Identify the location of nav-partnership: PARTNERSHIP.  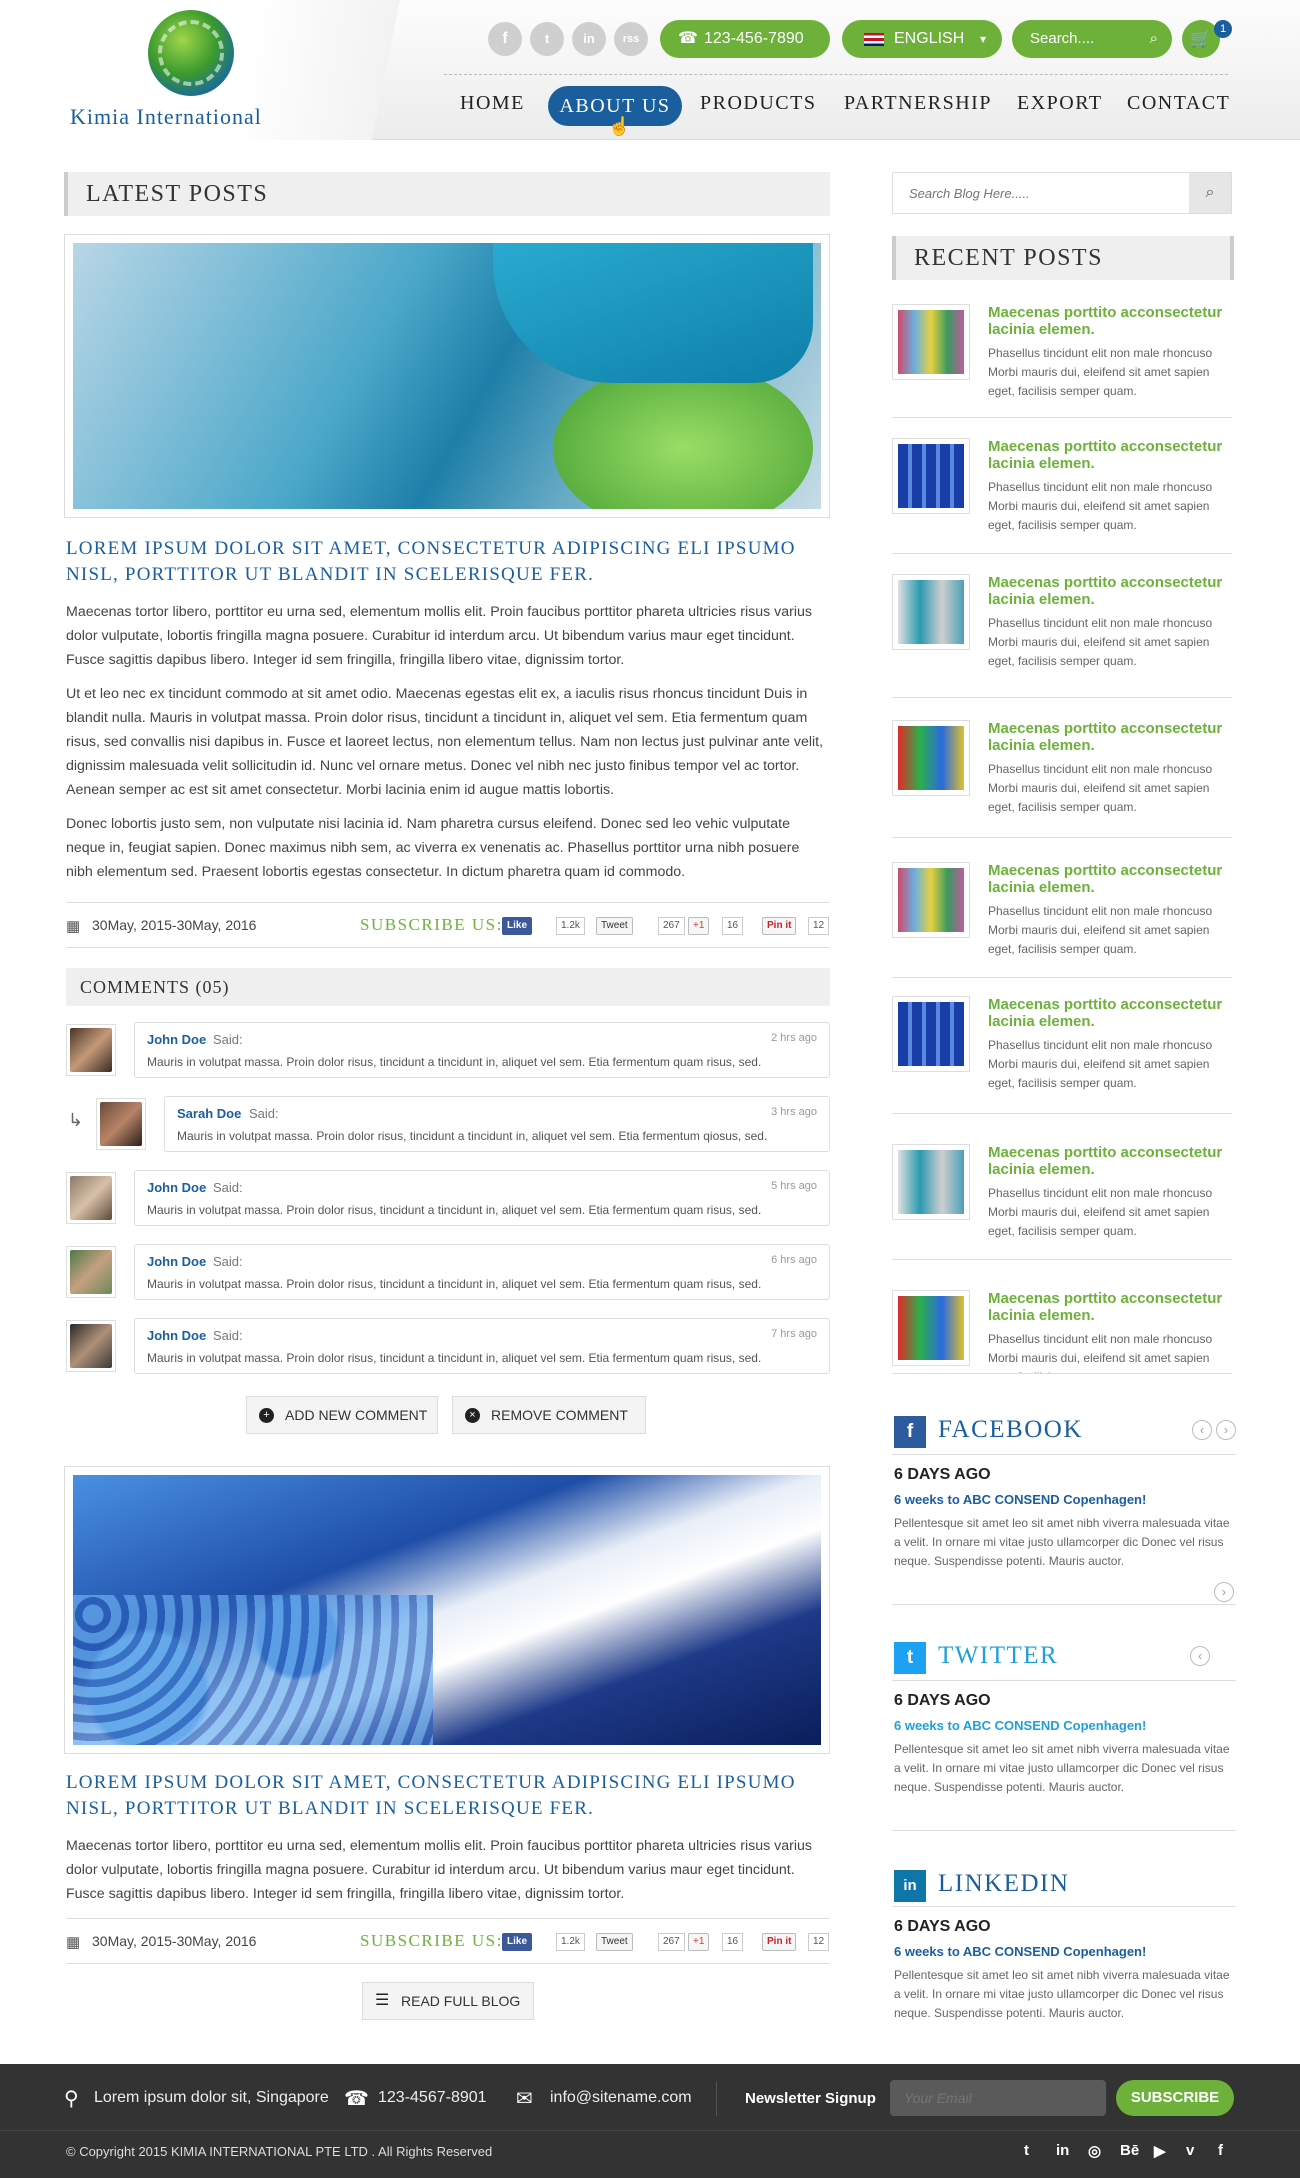
(918, 103).